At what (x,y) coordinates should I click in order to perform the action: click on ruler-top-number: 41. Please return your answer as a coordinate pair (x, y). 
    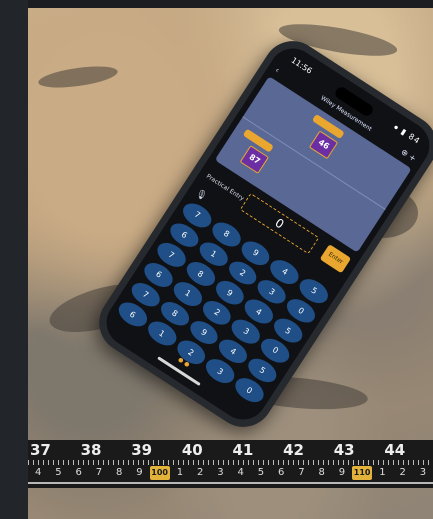
    Looking at the image, I should click on (243, 450).